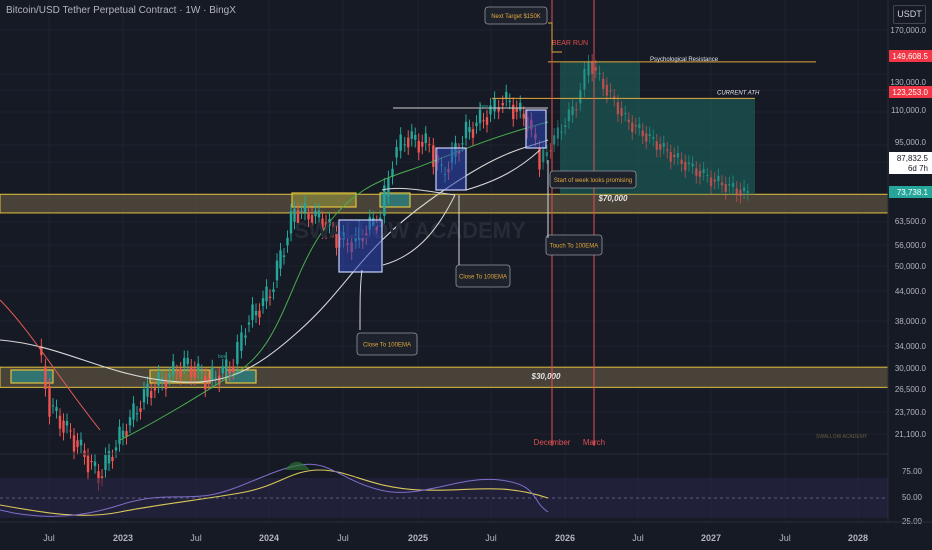  Describe the element at coordinates (909, 110) in the screenshot. I see `price-tick: 110,000.0` at that location.